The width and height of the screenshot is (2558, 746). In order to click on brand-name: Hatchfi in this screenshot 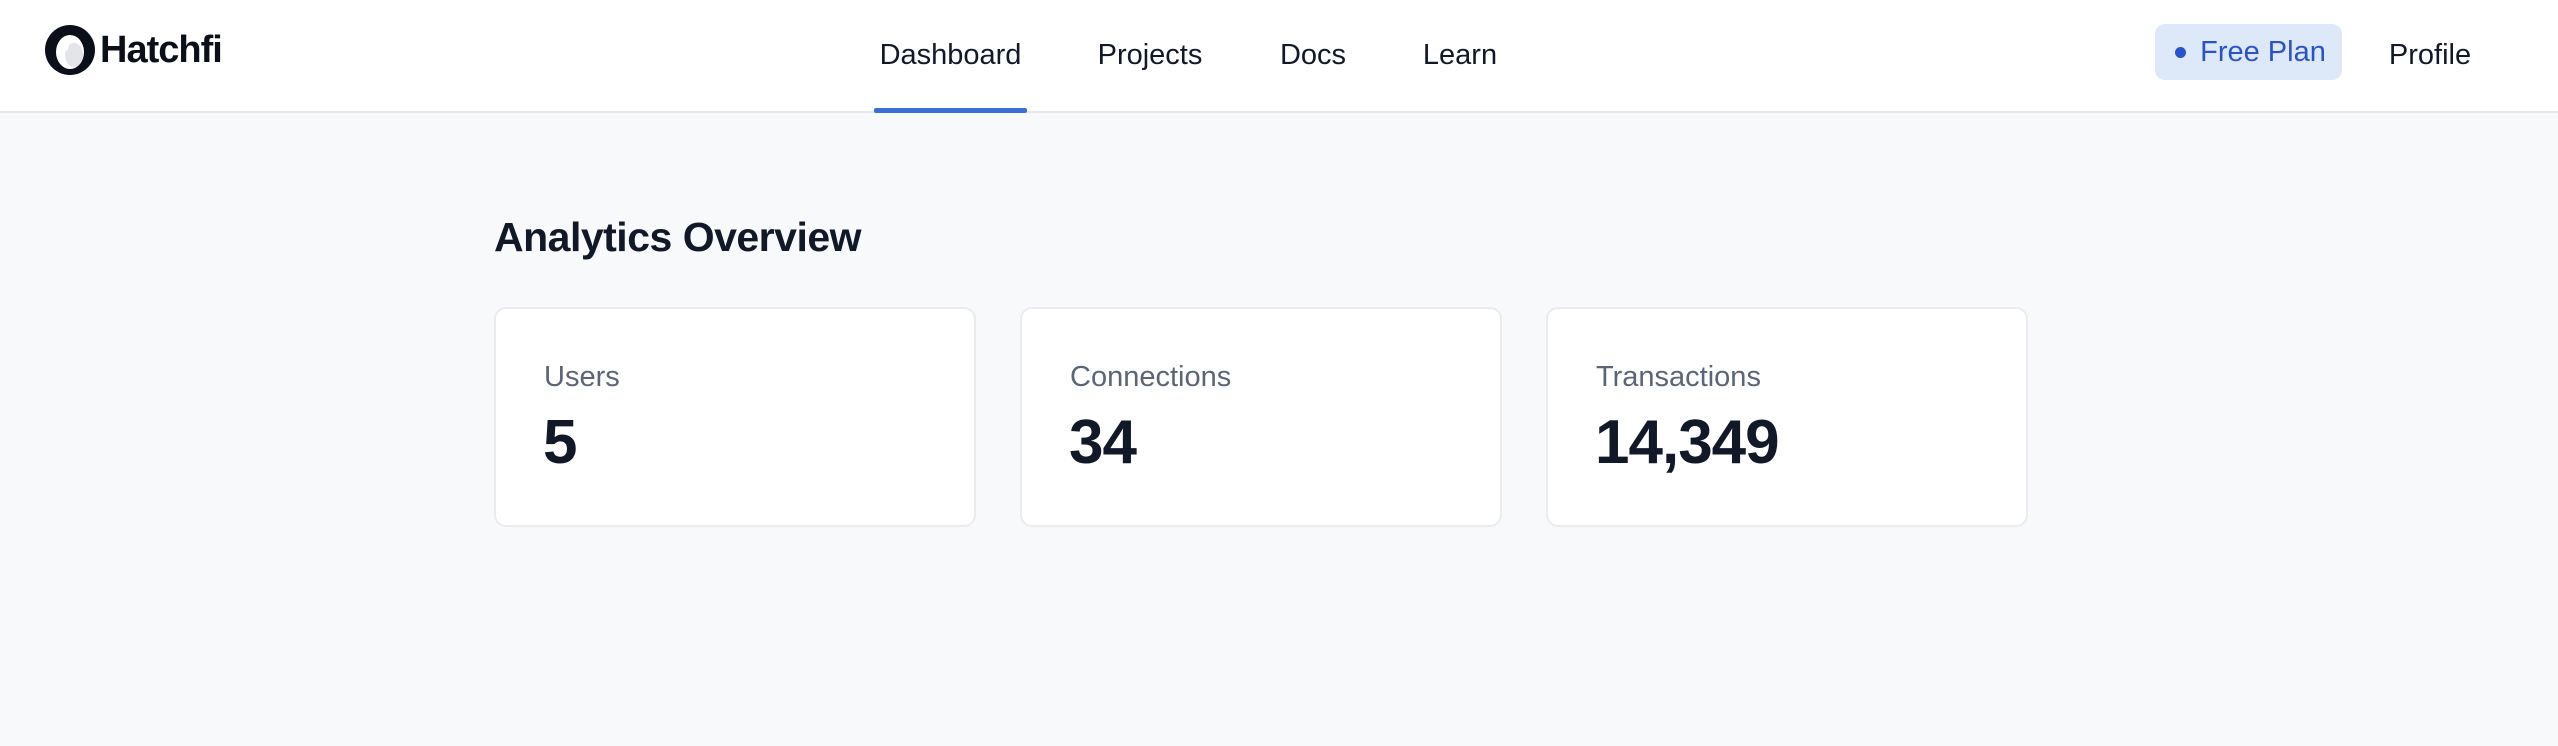, I will do `click(161, 49)`.